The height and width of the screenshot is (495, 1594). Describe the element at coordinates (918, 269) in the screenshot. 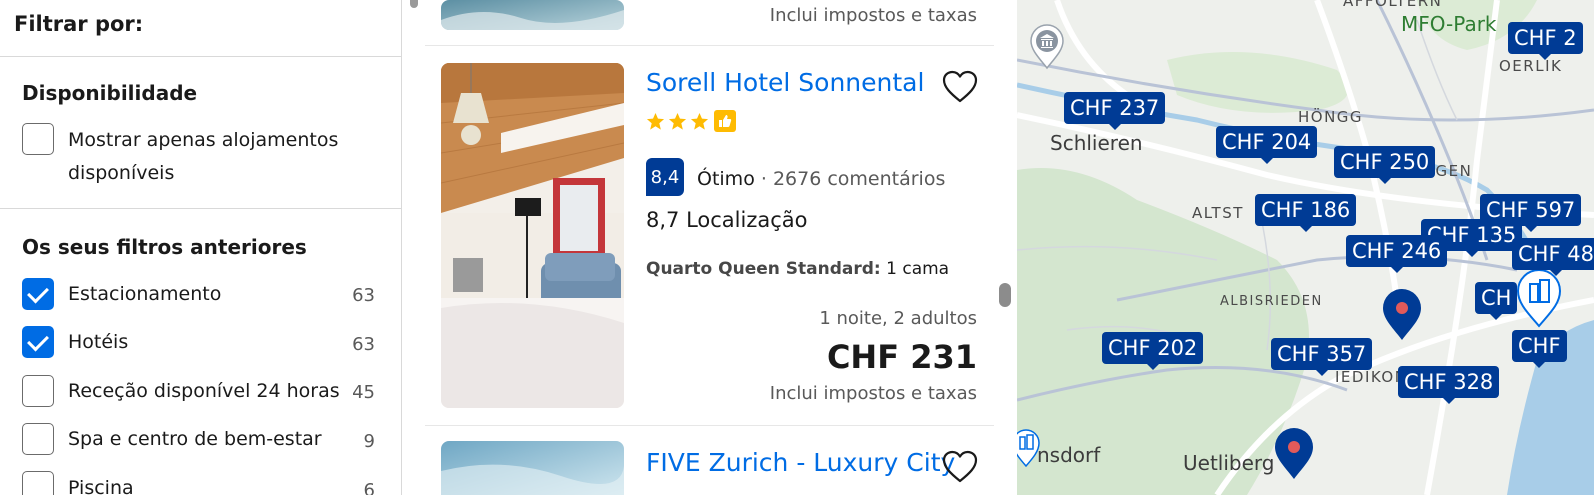

I see `room-beds: 1 cama` at that location.